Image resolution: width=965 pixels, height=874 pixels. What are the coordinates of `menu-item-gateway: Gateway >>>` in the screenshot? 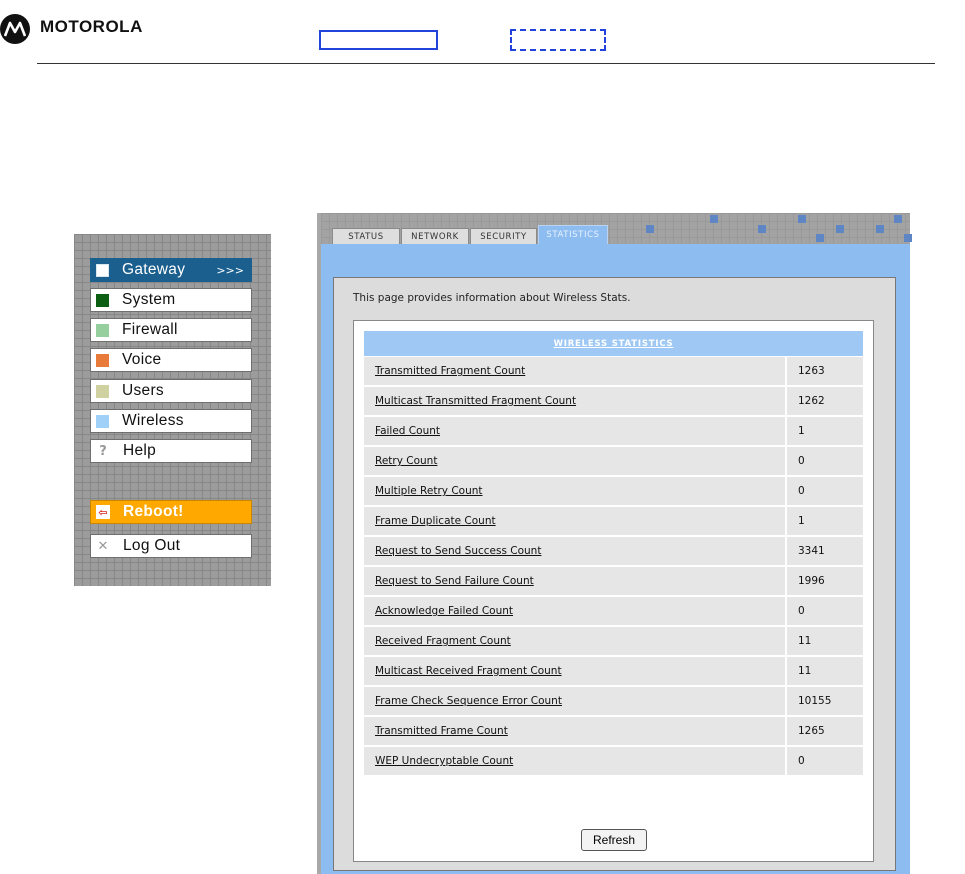 It's located at (171, 270).